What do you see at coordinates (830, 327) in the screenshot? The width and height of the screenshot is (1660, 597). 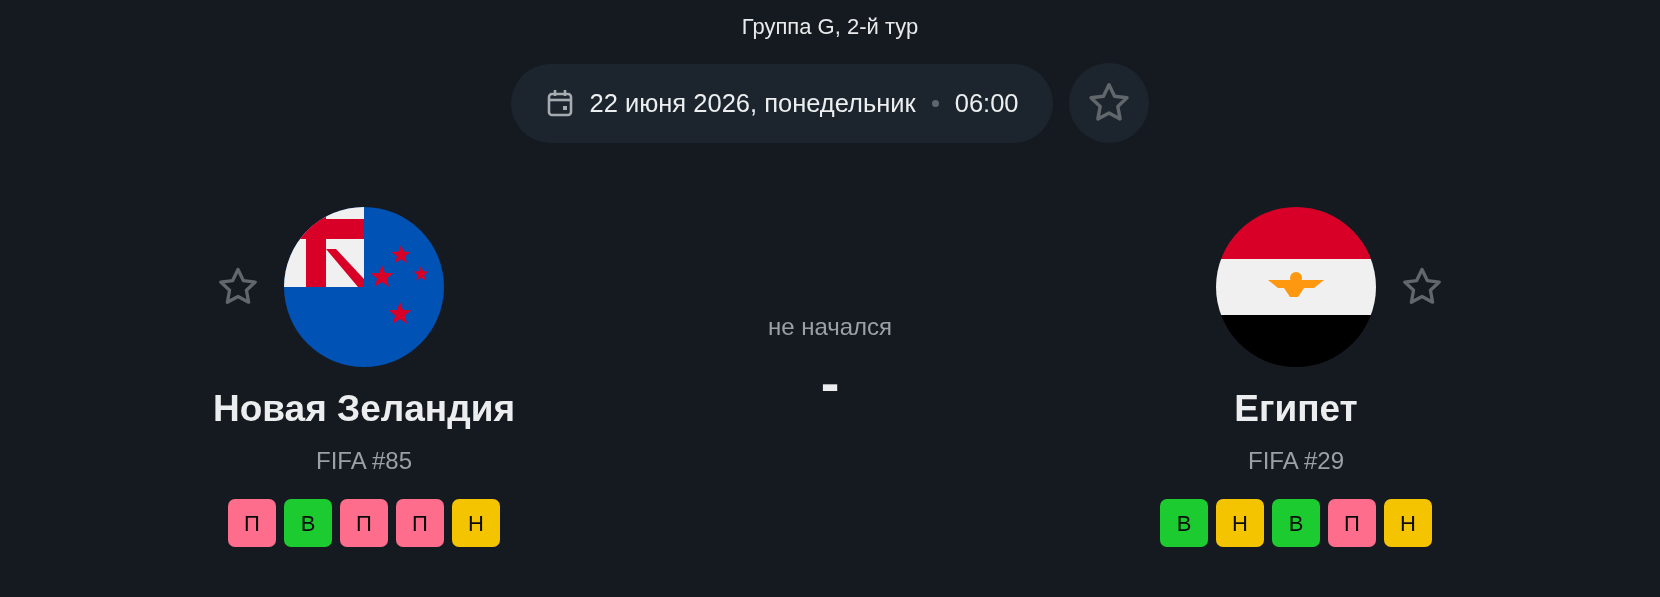 I see `match-status: не начался` at bounding box center [830, 327].